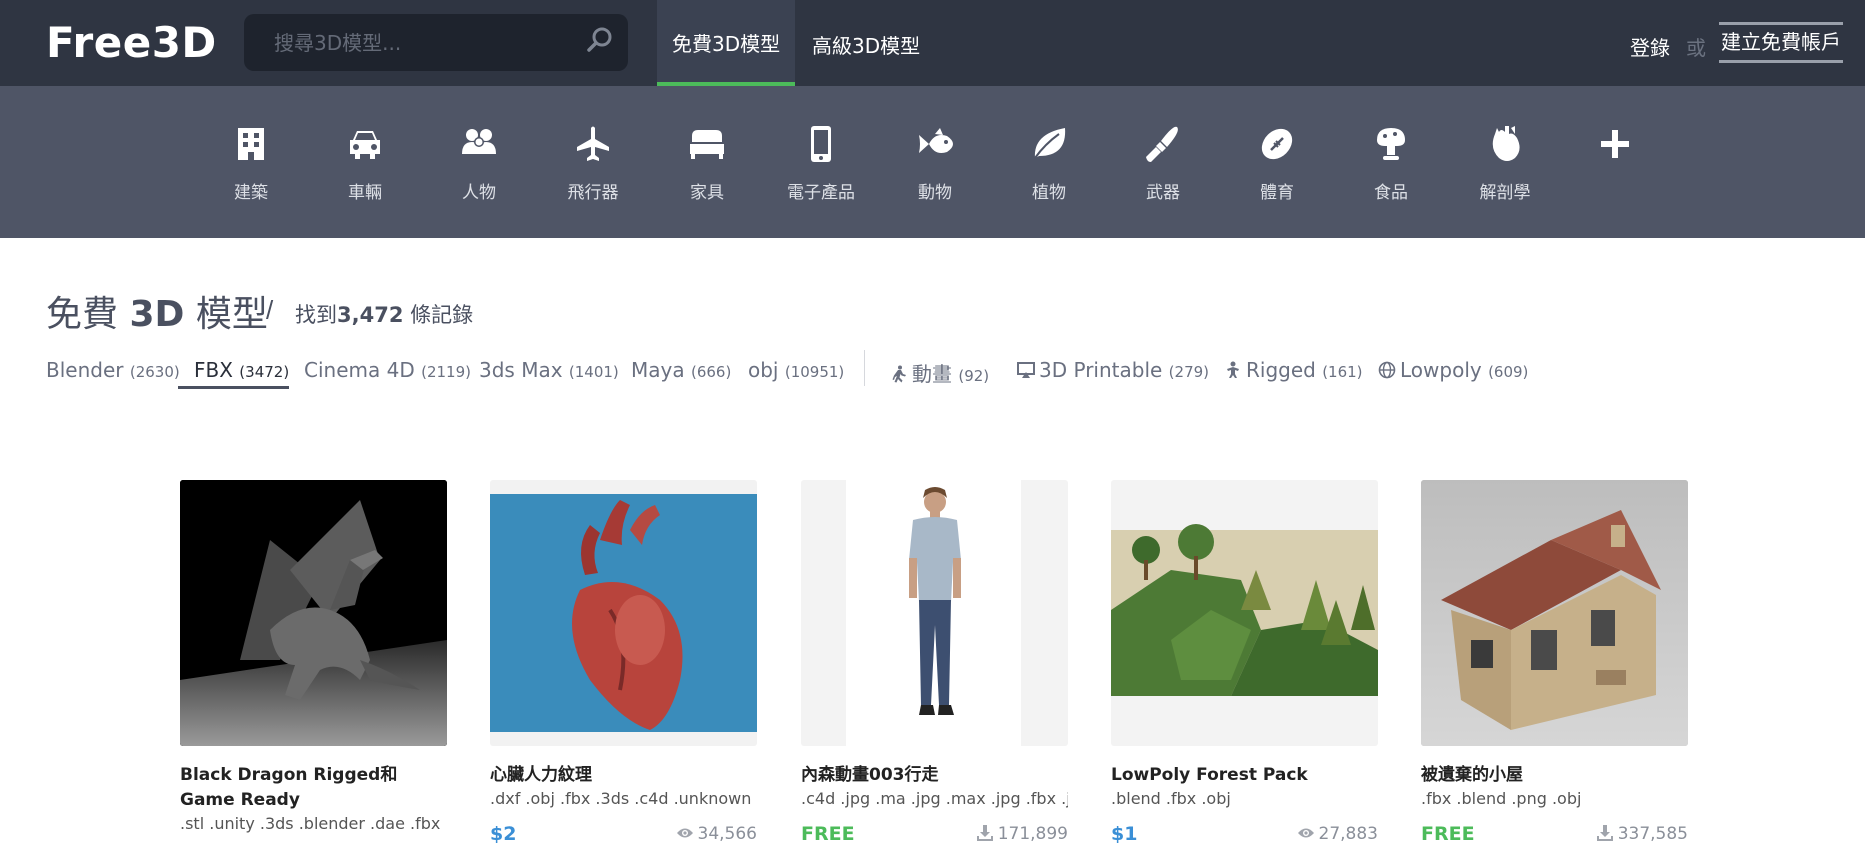  What do you see at coordinates (424, 43) in the screenshot?
I see `search-input` at bounding box center [424, 43].